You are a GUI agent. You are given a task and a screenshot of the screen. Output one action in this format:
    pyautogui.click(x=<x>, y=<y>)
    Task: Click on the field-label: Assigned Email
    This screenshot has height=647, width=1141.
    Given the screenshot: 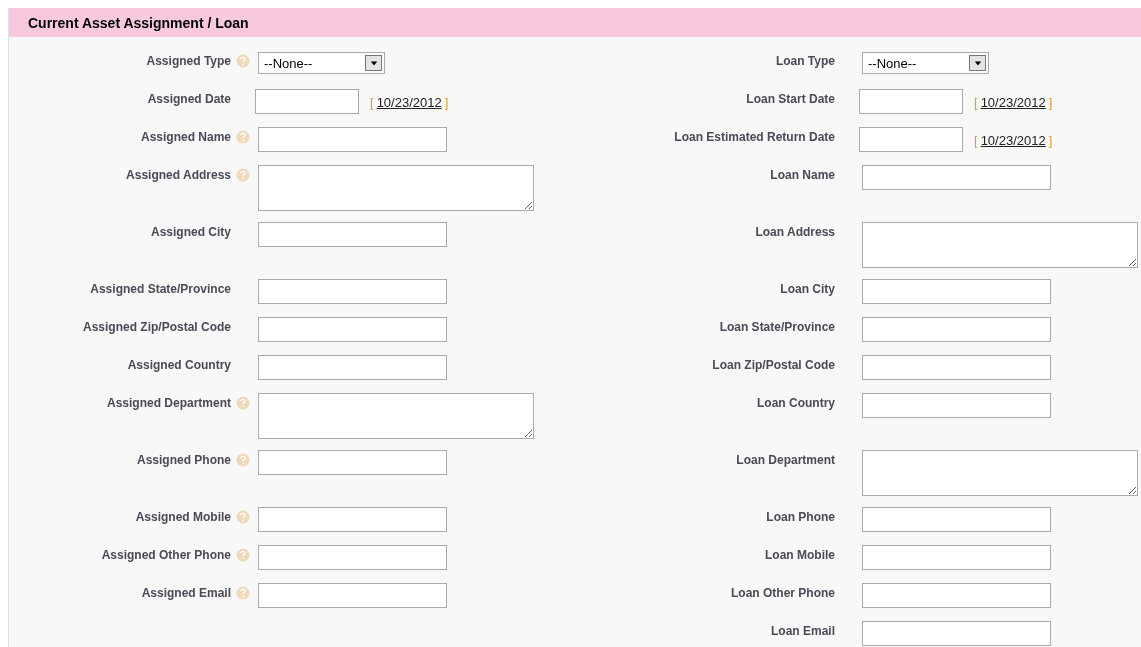 What is the action you would take?
    pyautogui.click(x=186, y=593)
    